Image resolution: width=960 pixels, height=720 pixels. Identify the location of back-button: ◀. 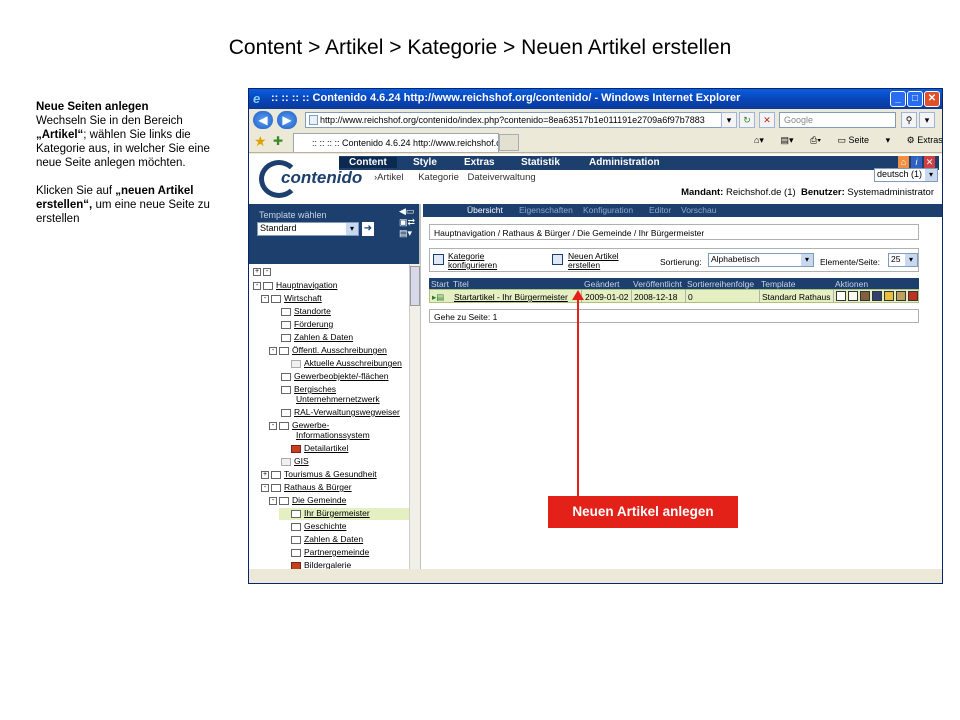
(263, 120).